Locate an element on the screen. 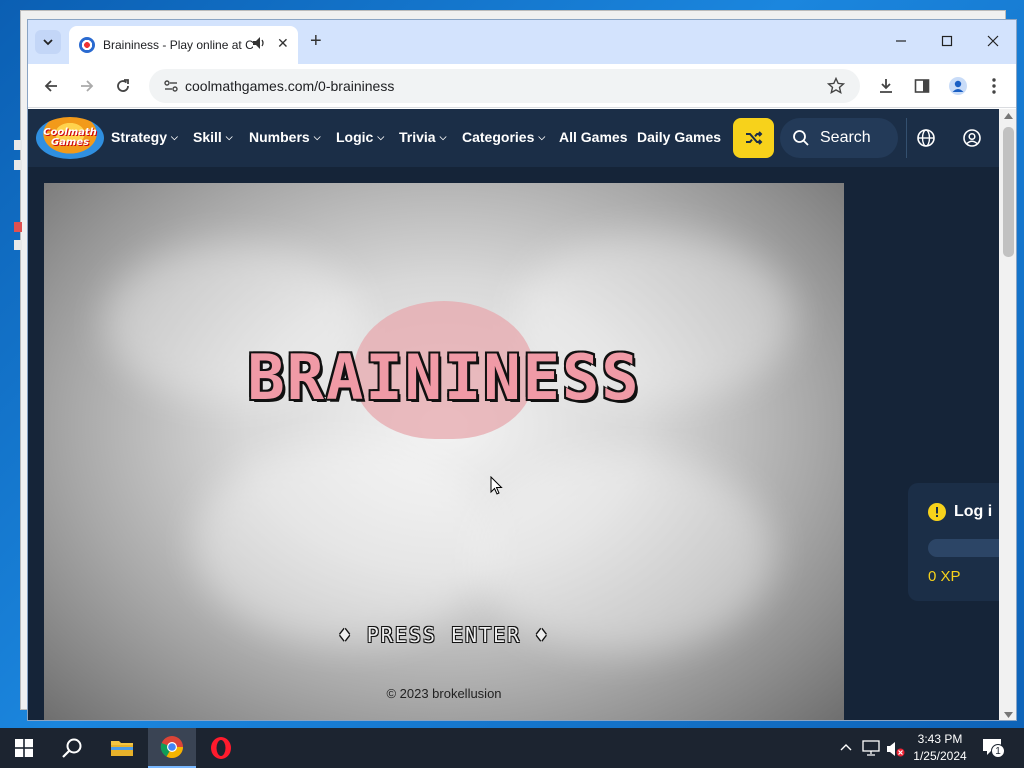 Image resolution: width=1024 pixels, height=768 pixels. press-enter-prompt: ♦ PRESS ENTER ♦ is located at coordinates (444, 635).